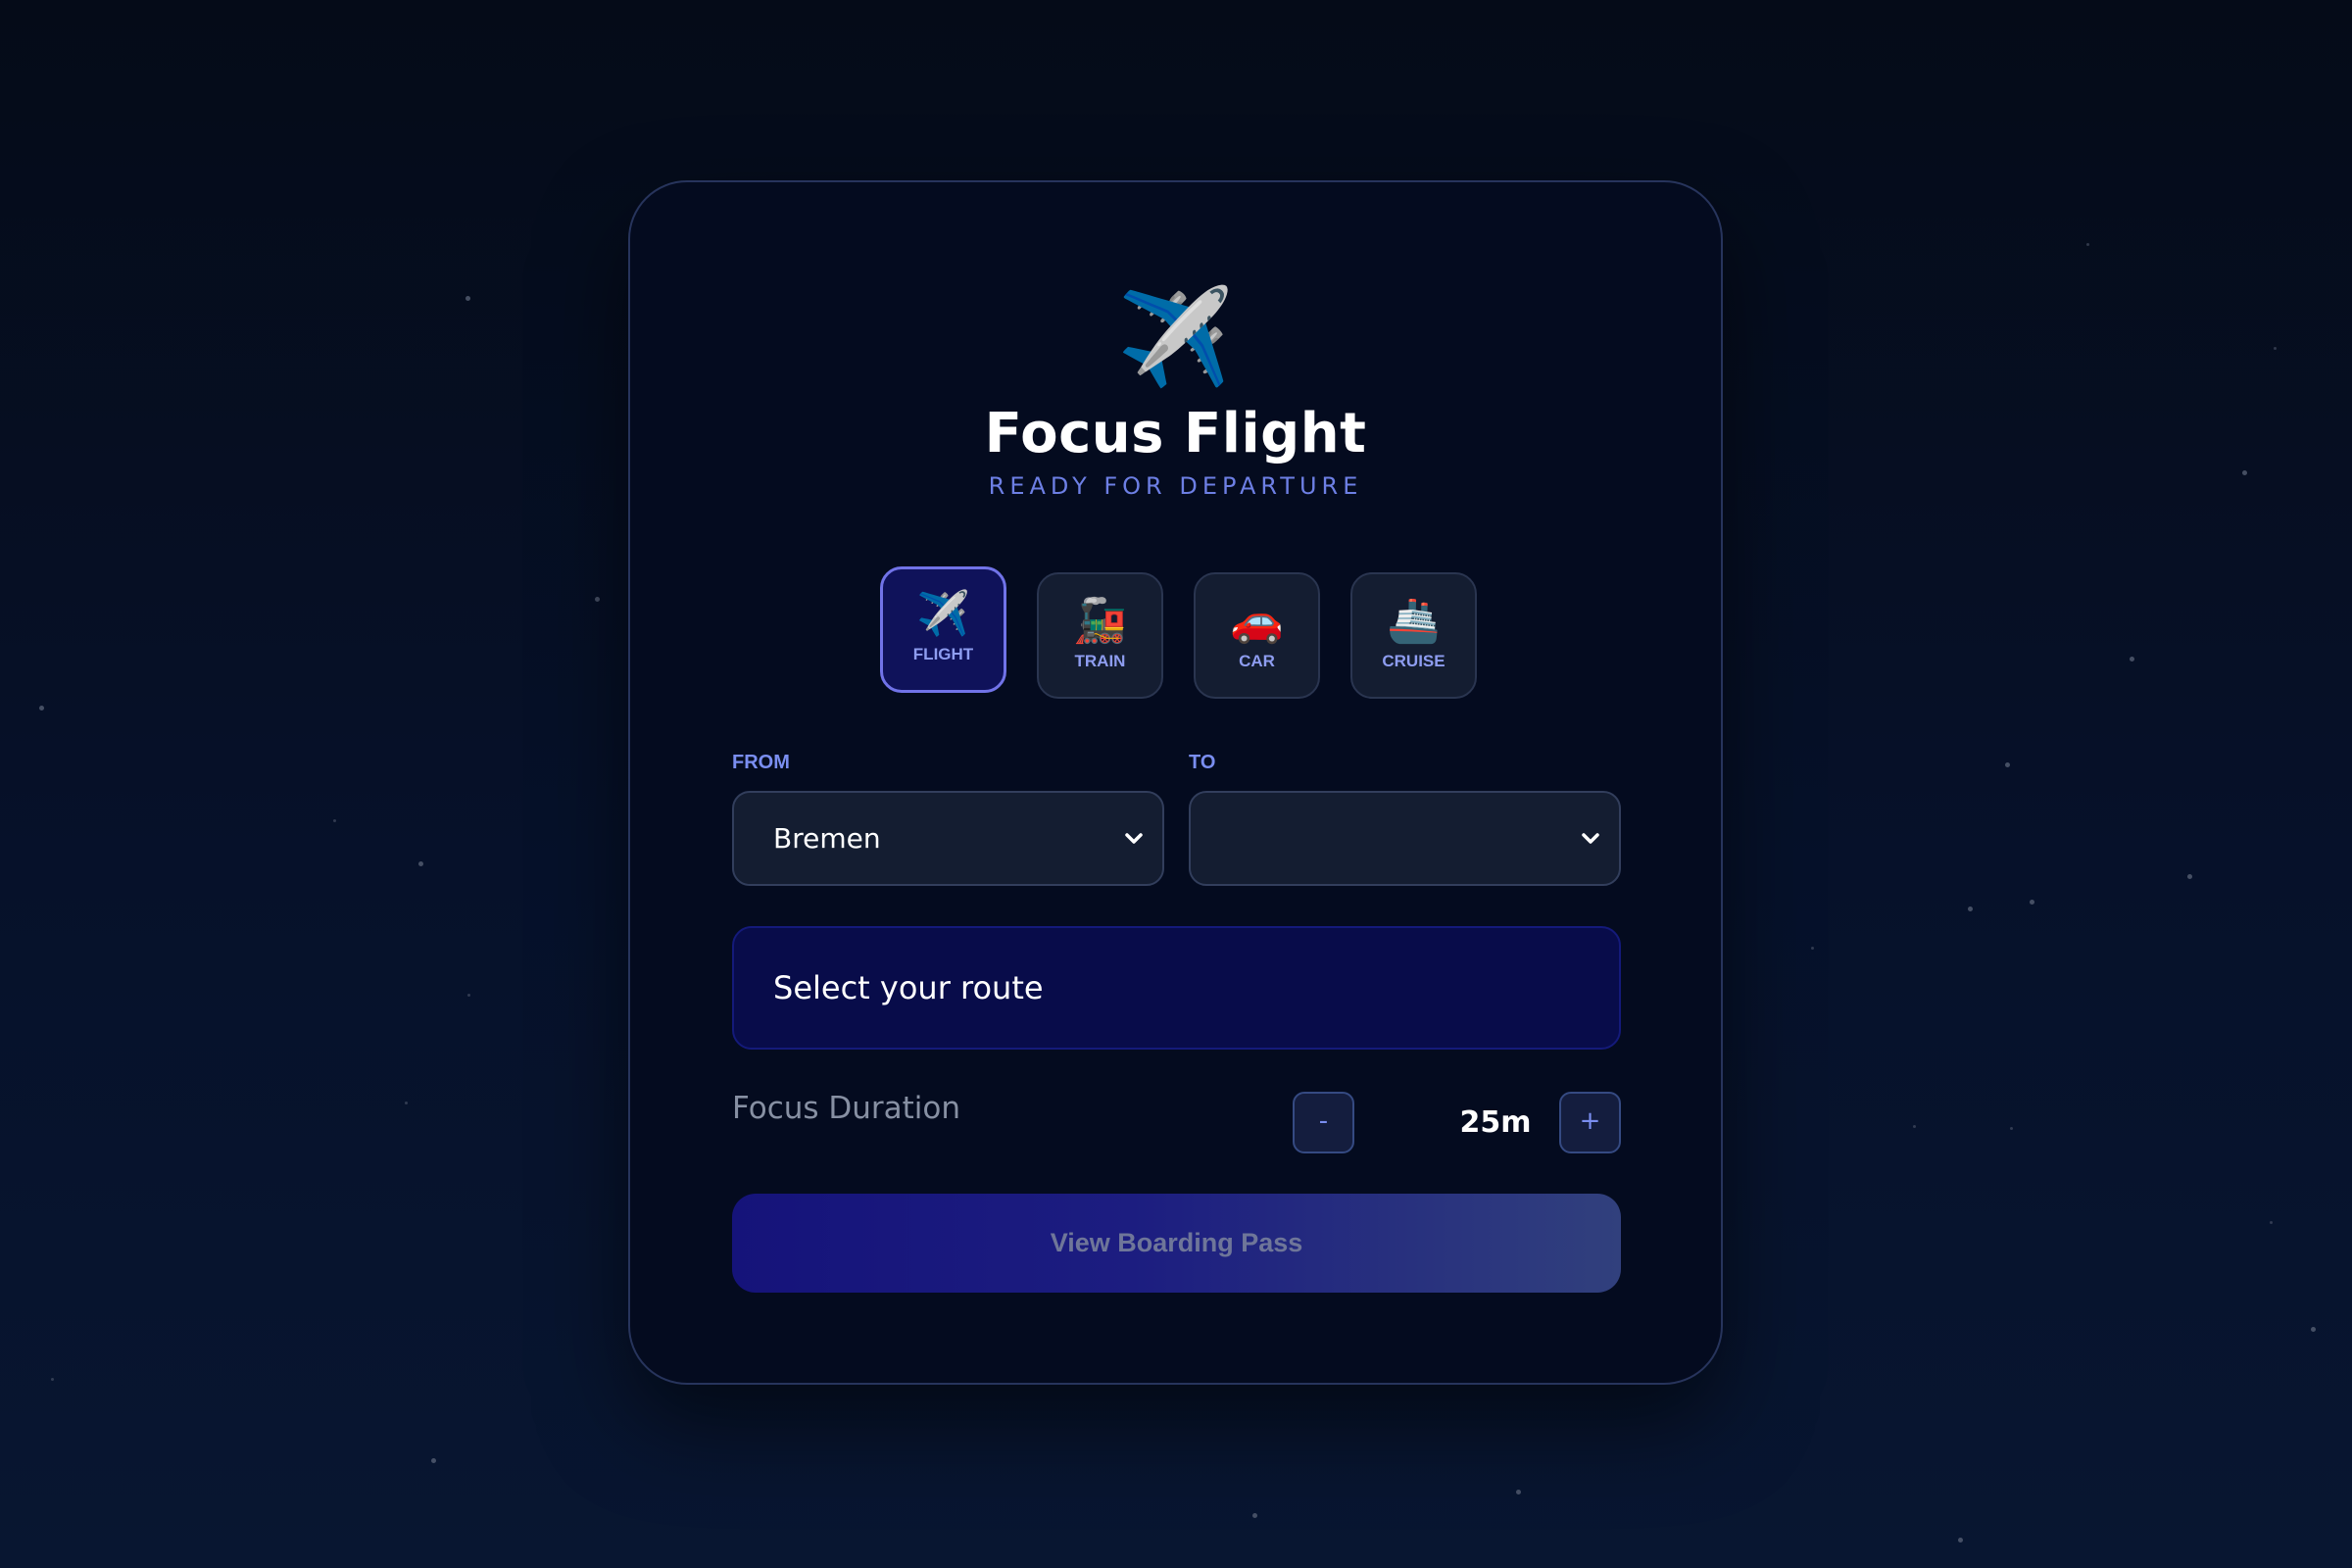 The height and width of the screenshot is (1568, 2352). What do you see at coordinates (948, 838) in the screenshot?
I see `from-select: Bremen` at bounding box center [948, 838].